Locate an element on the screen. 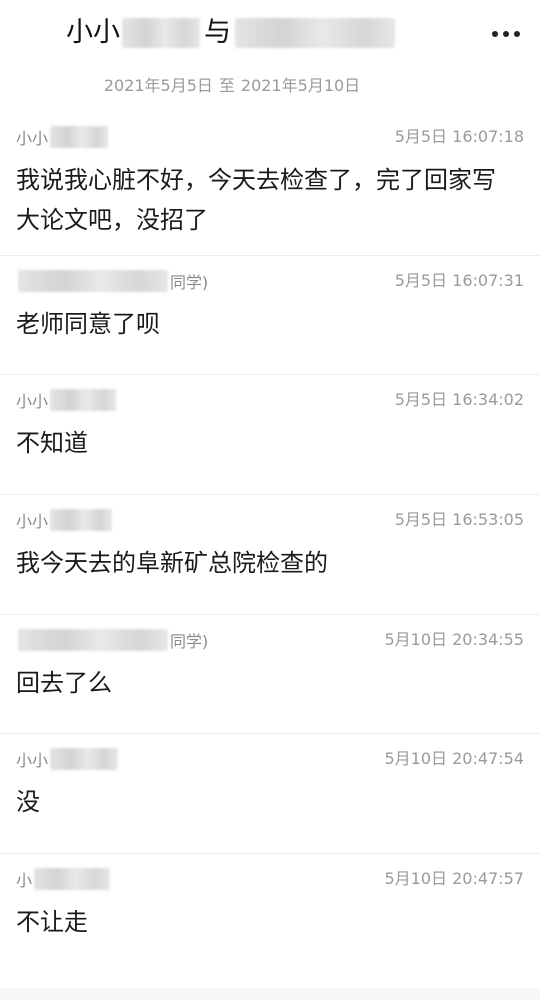 This screenshot has height=1000, width=540. message-time: 5月10日 20:47:54 is located at coordinates (454, 758).